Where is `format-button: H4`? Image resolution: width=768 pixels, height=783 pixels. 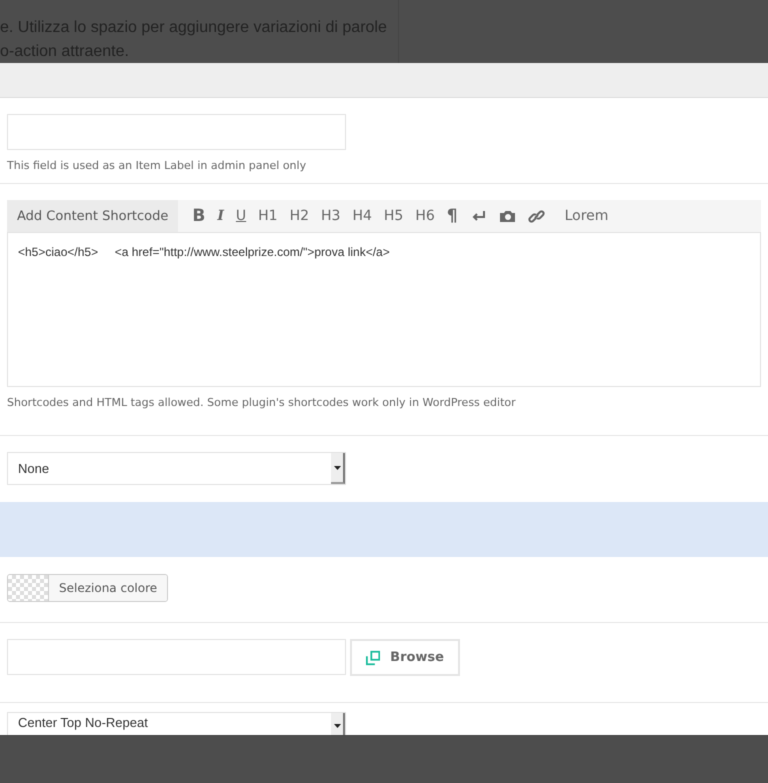 format-button: H4 is located at coordinates (362, 216).